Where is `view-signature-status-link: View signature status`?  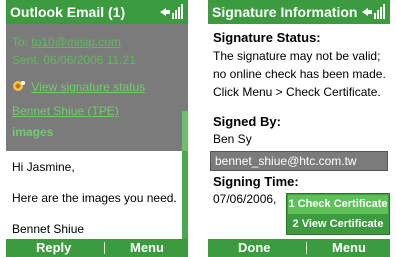 view-signature-status-link: View signature status is located at coordinates (88, 87).